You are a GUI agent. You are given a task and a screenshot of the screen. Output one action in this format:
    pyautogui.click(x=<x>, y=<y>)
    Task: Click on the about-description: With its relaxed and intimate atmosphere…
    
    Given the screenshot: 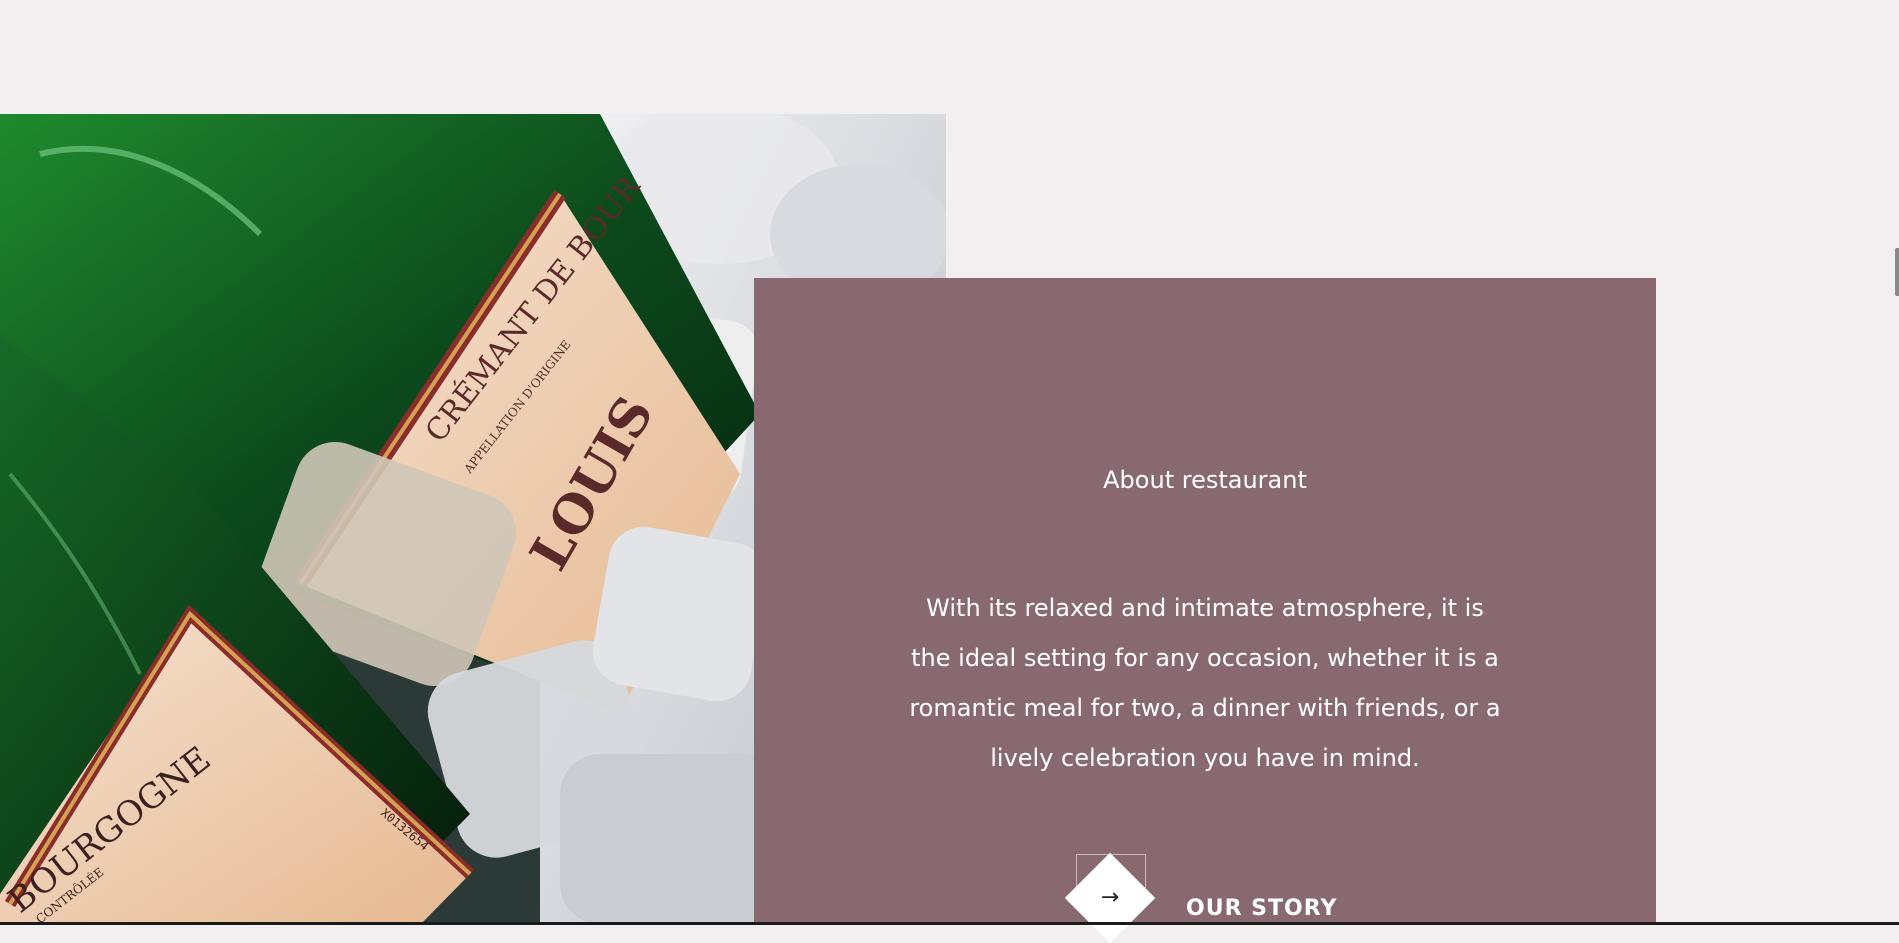 What is the action you would take?
    pyautogui.click(x=1205, y=683)
    